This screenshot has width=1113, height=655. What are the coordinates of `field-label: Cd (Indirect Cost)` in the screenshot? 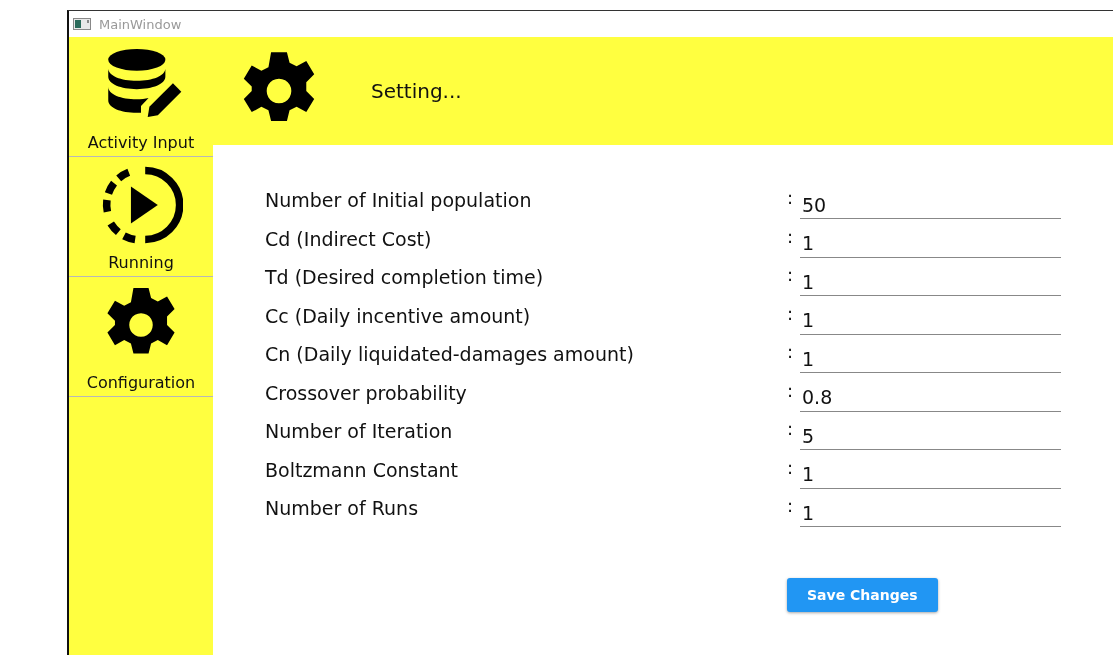 It's located at (349, 238).